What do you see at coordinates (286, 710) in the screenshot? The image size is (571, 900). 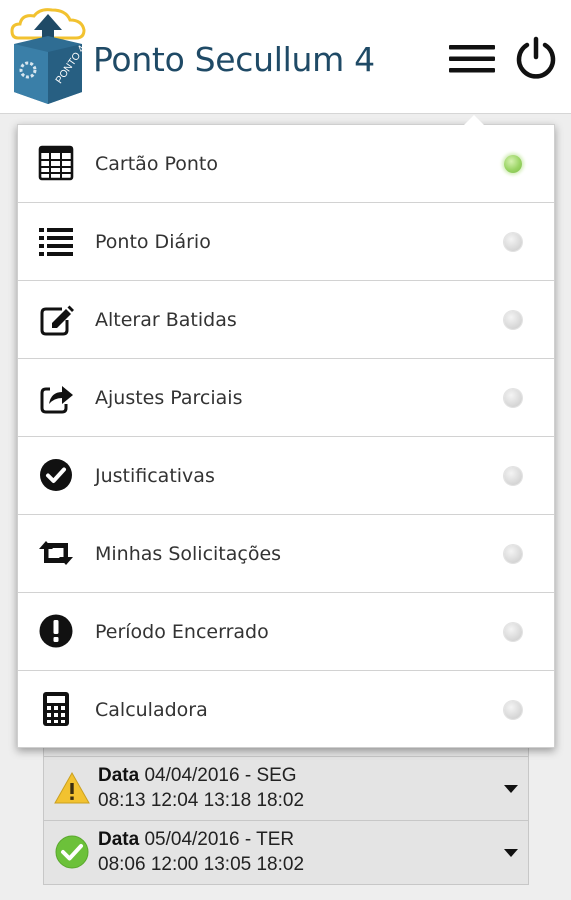 I see `menu-item-calculadora: Calculadora` at bounding box center [286, 710].